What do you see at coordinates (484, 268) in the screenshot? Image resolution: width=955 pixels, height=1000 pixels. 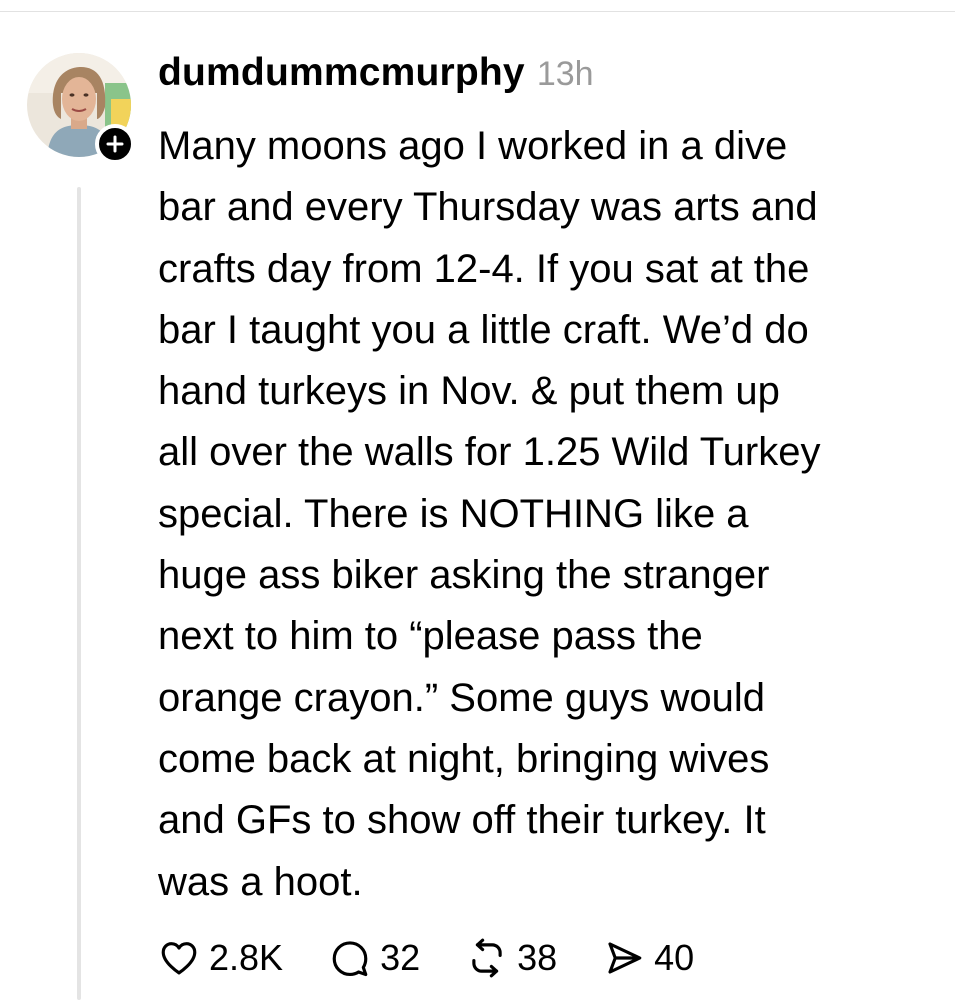 I see `post-text-line: crafts day from 12-4. If you sat at the` at bounding box center [484, 268].